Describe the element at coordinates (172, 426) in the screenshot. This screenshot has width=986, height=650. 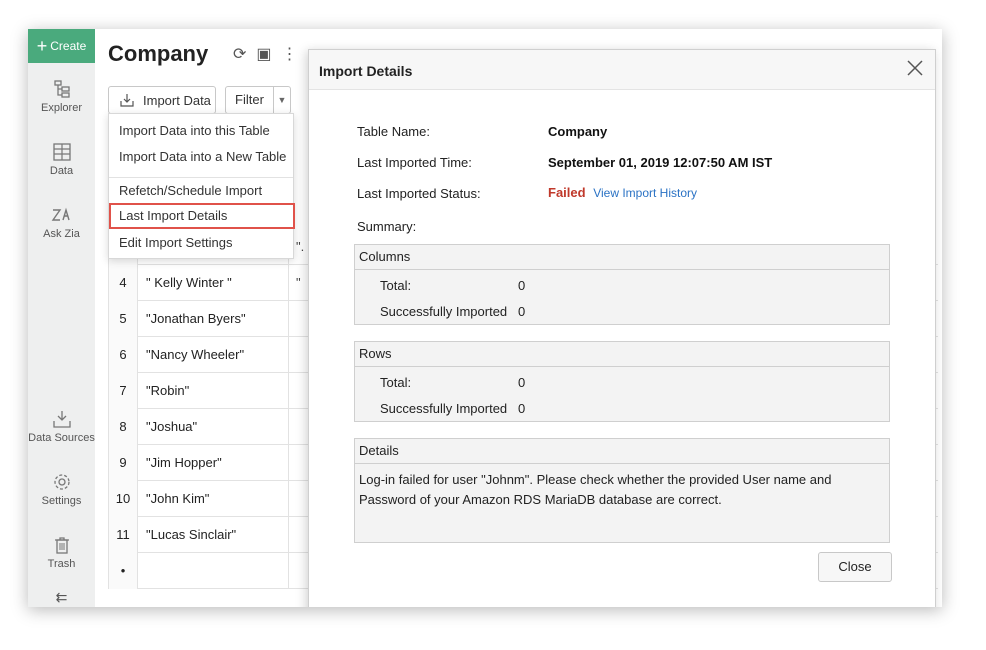
I see `row-name: "Joshua"` at that location.